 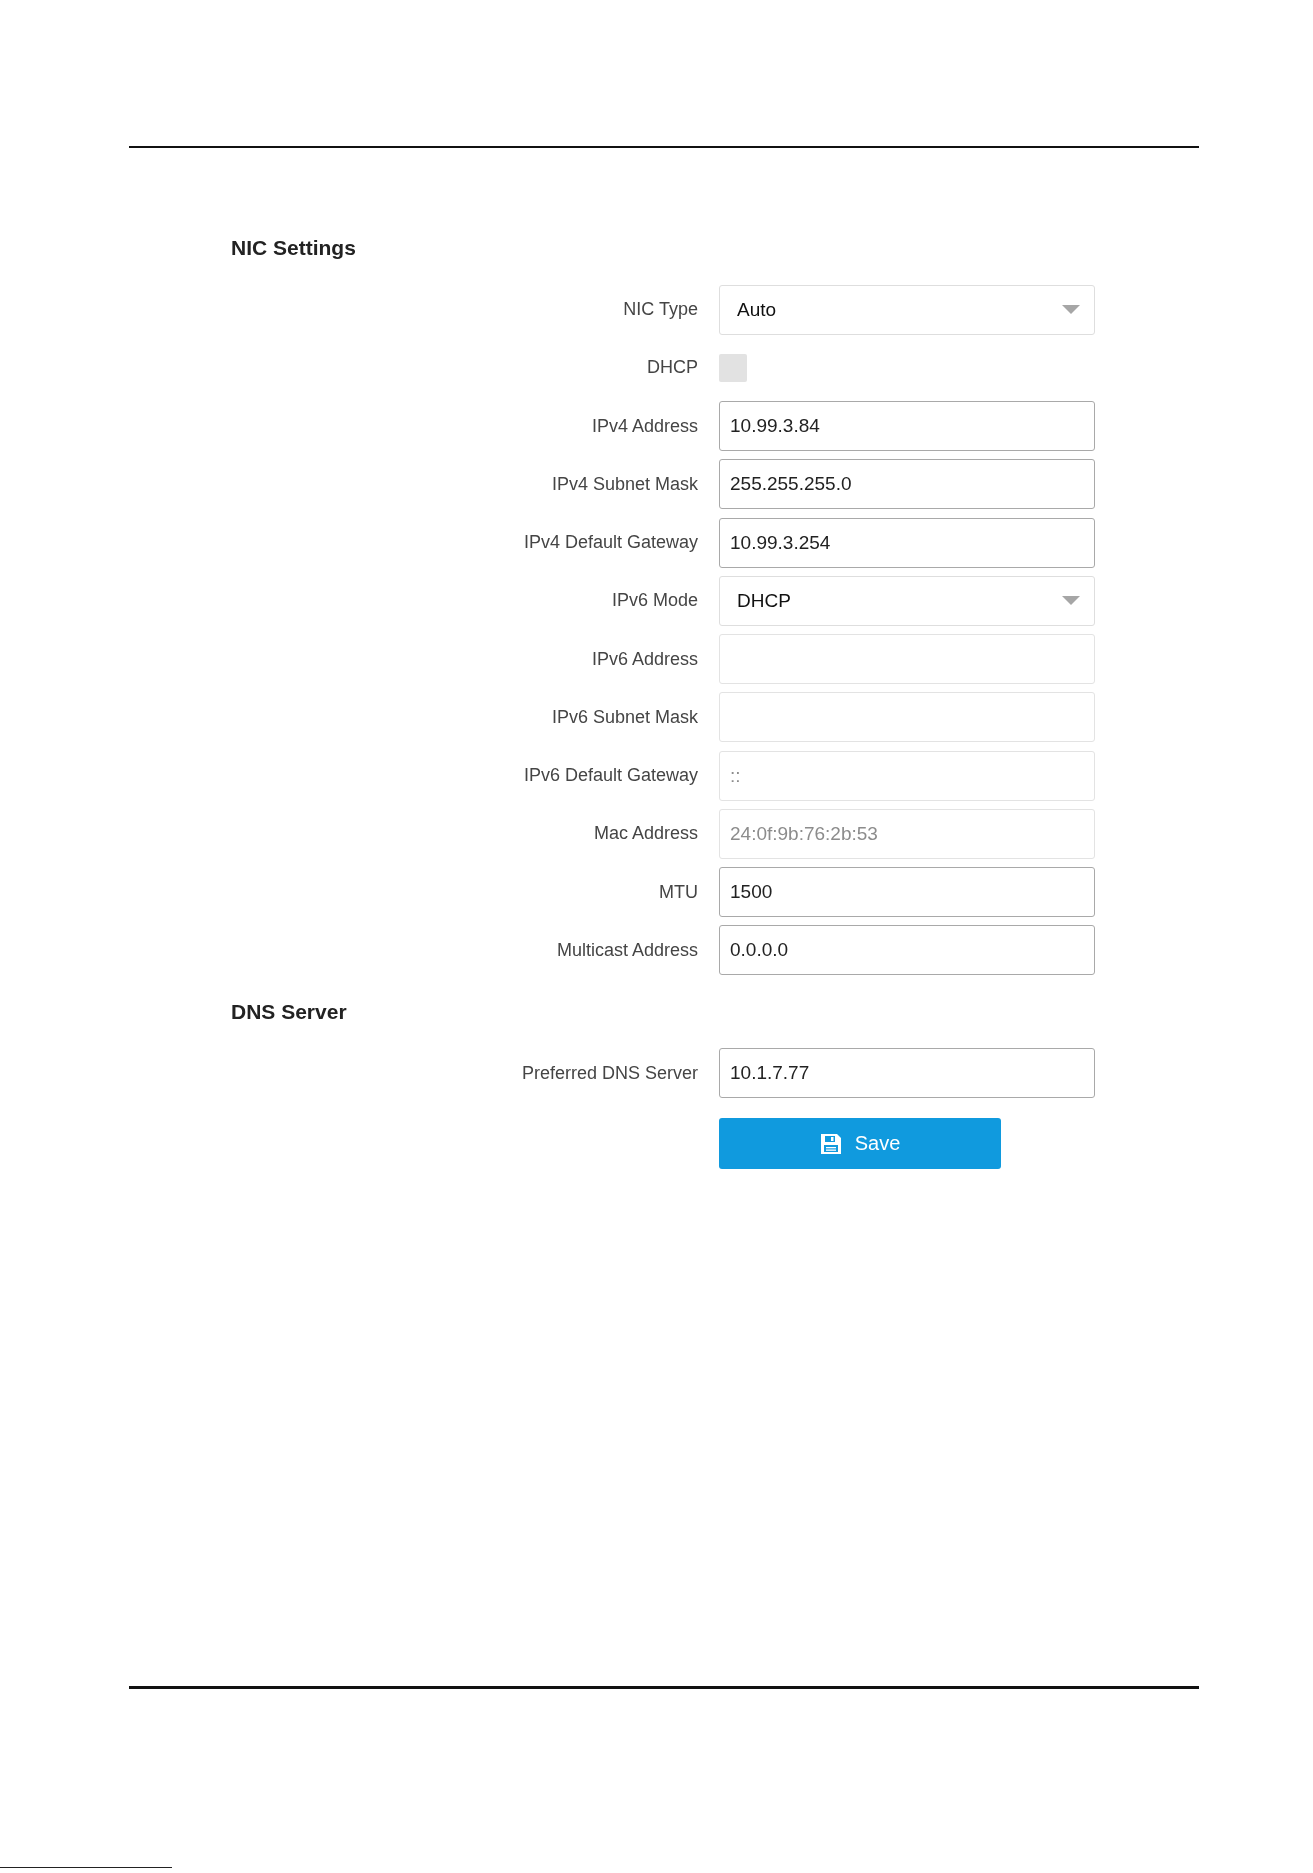 What do you see at coordinates (907, 426) in the screenshot?
I see `input-field: 10.99.3.84` at bounding box center [907, 426].